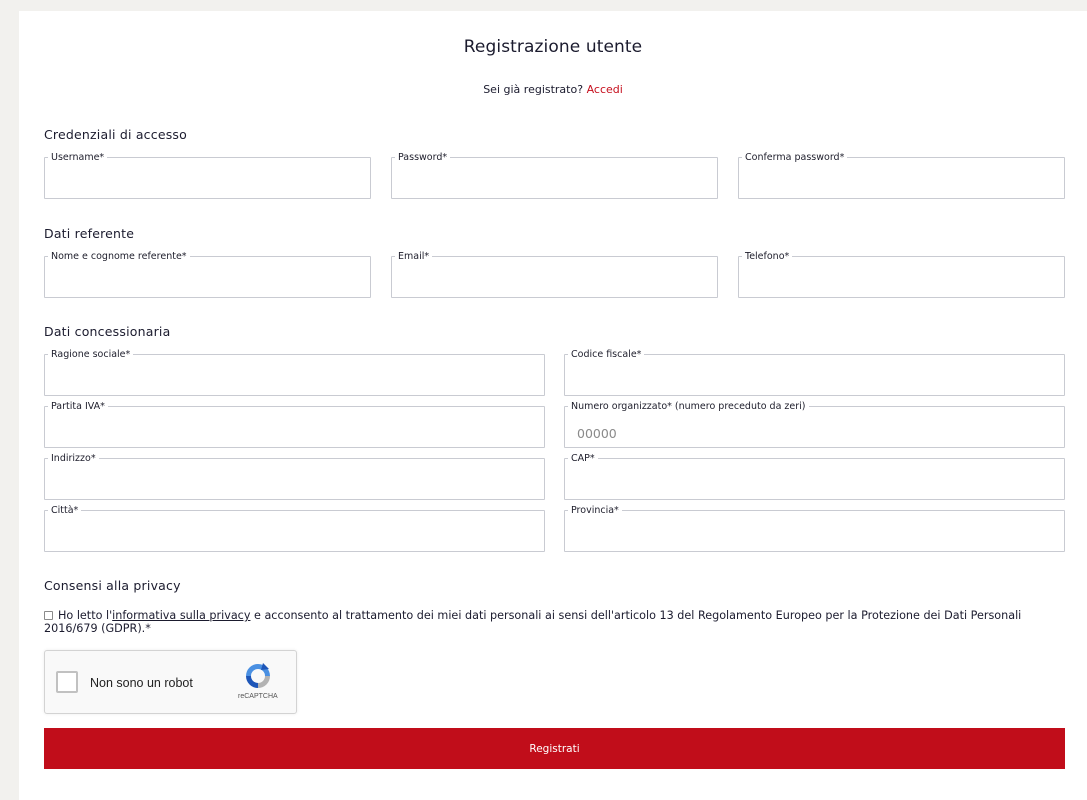  What do you see at coordinates (141, 683) in the screenshot?
I see `recaptcha-label: Non sono un robot` at bounding box center [141, 683].